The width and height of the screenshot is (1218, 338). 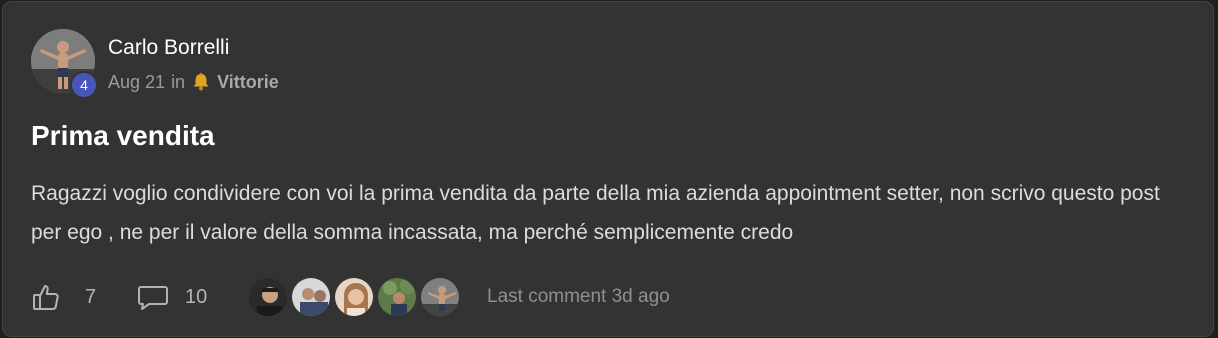 I want to click on comment-count: 10, so click(x=196, y=297).